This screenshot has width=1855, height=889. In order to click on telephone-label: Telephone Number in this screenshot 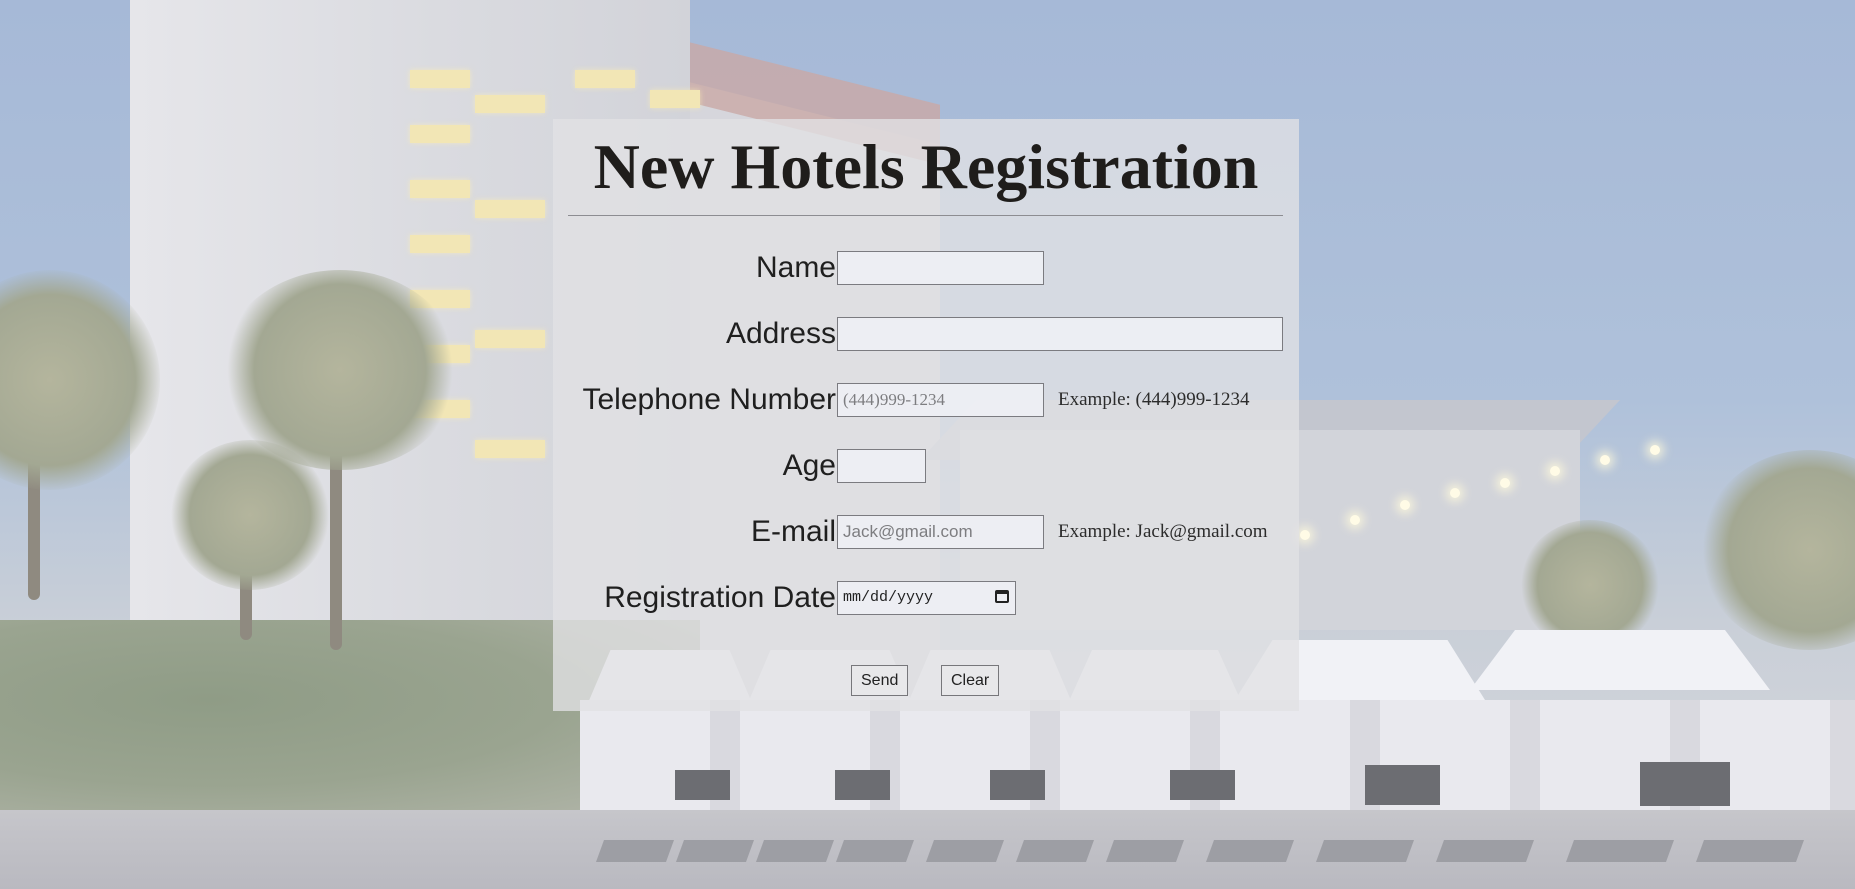, I will do `click(709, 399)`.